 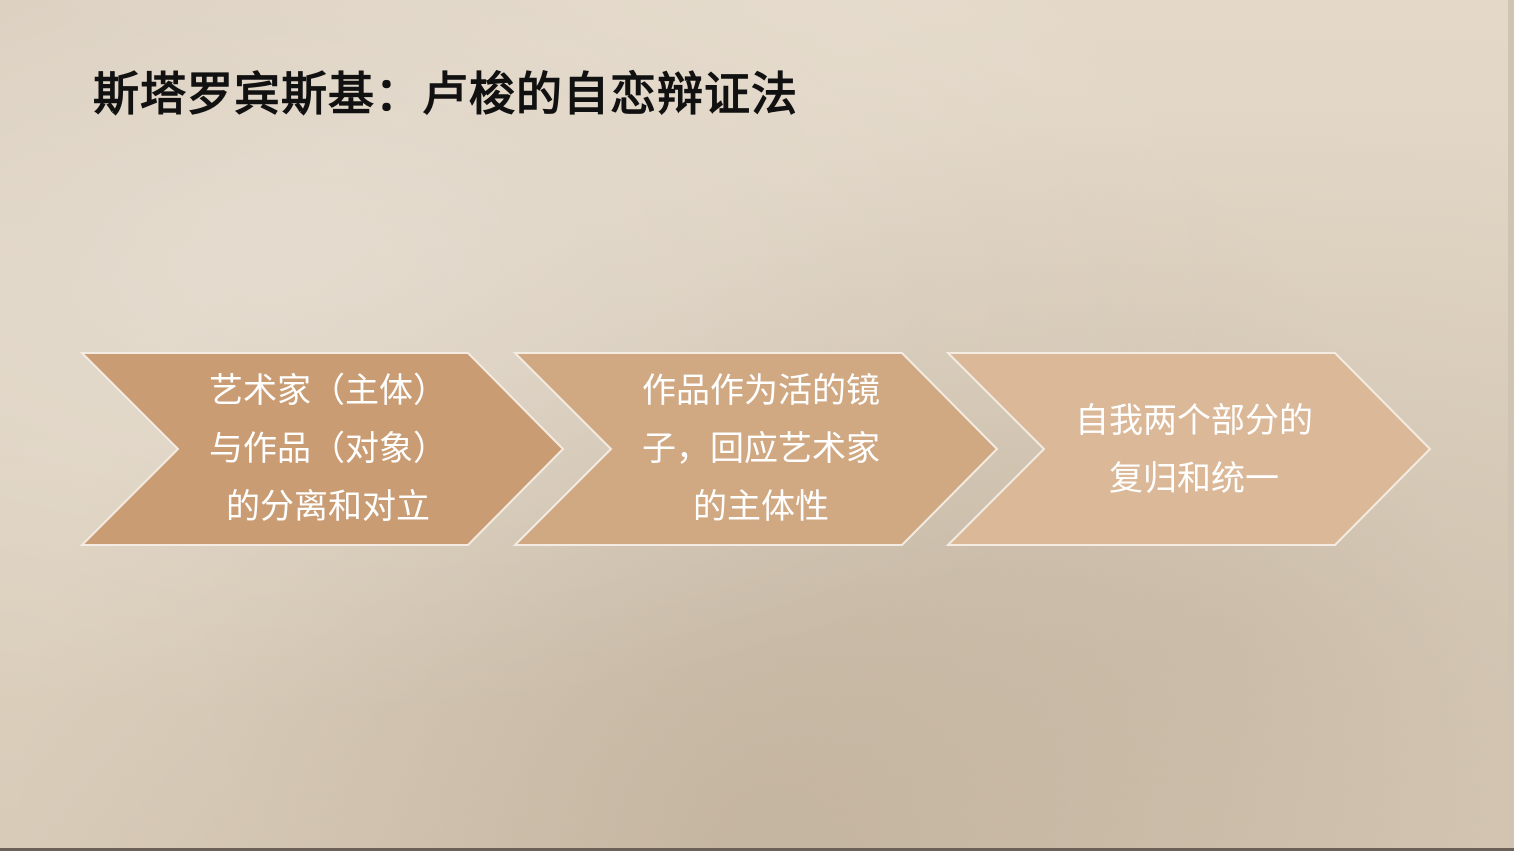 What do you see at coordinates (761, 449) in the screenshot?
I see `step-2-text: 作品作为活的镜 子，回应艺术家 的主体性` at bounding box center [761, 449].